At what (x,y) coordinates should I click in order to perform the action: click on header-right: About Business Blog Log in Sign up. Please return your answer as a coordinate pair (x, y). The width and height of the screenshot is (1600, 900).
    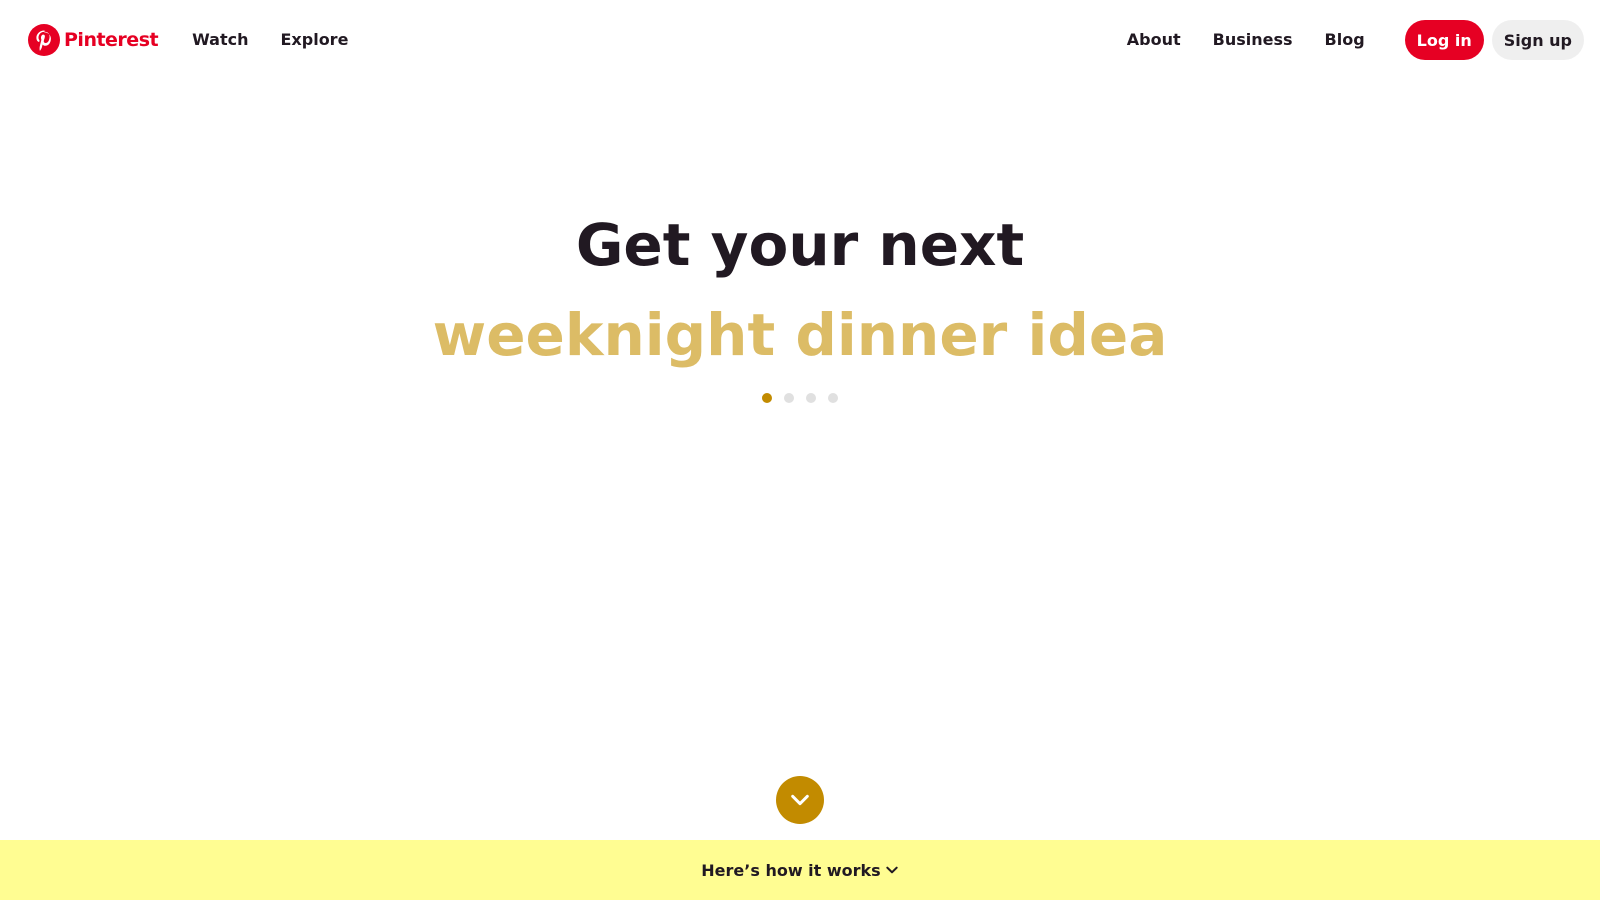
    Looking at the image, I should click on (1347, 40).